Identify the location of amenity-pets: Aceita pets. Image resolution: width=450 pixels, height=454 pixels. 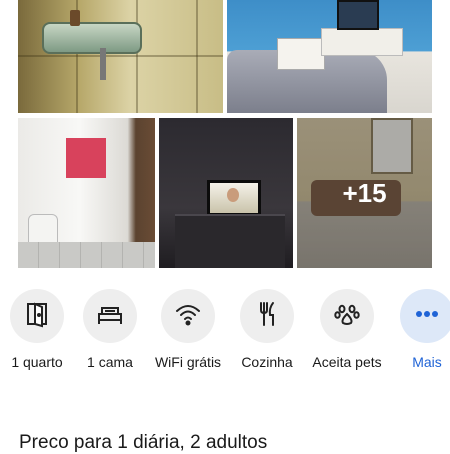
(347, 329).